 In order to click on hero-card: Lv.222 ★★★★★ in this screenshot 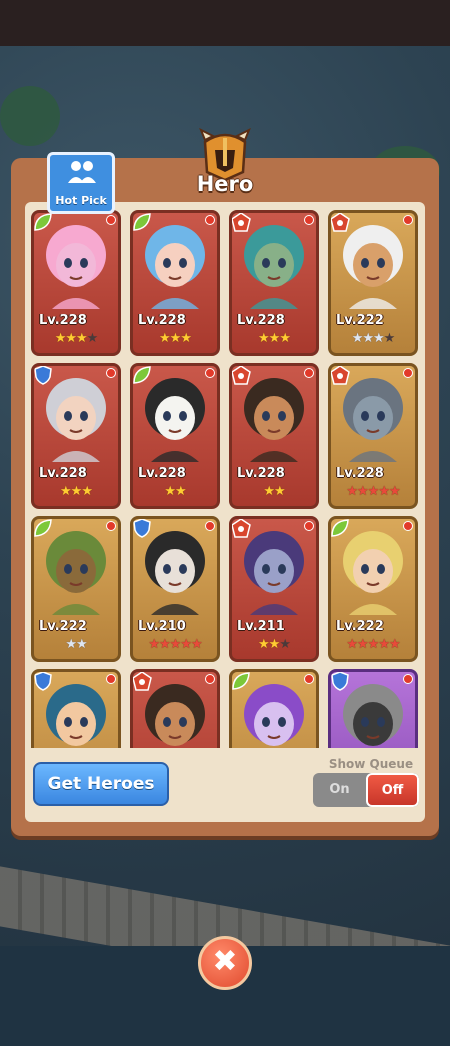, I will do `click(373, 589)`.